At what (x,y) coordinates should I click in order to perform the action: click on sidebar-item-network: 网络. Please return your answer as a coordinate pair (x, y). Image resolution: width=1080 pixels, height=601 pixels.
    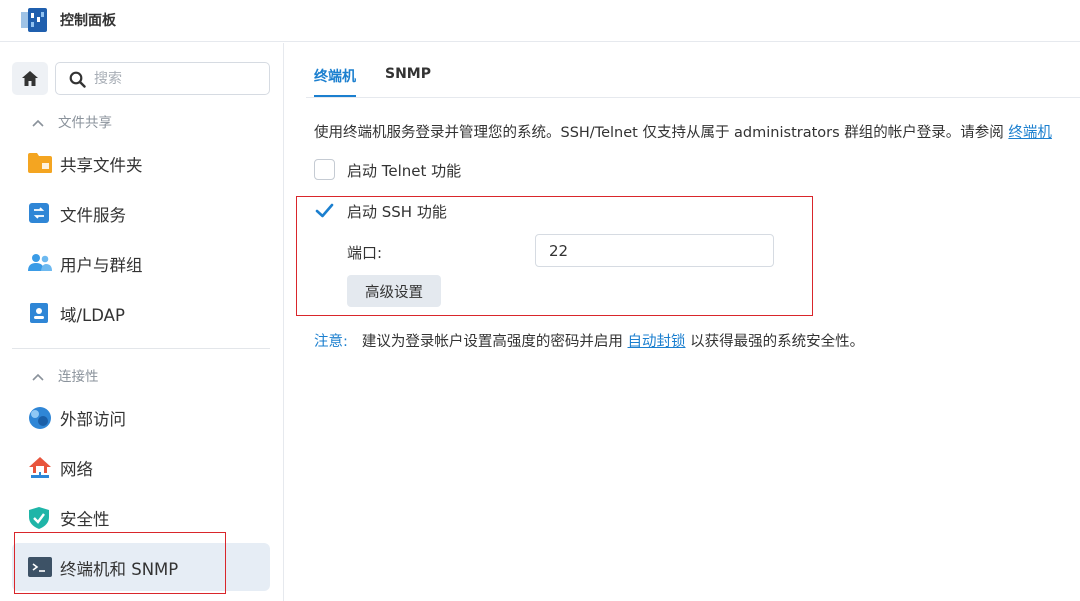
    Looking at the image, I should click on (141, 467).